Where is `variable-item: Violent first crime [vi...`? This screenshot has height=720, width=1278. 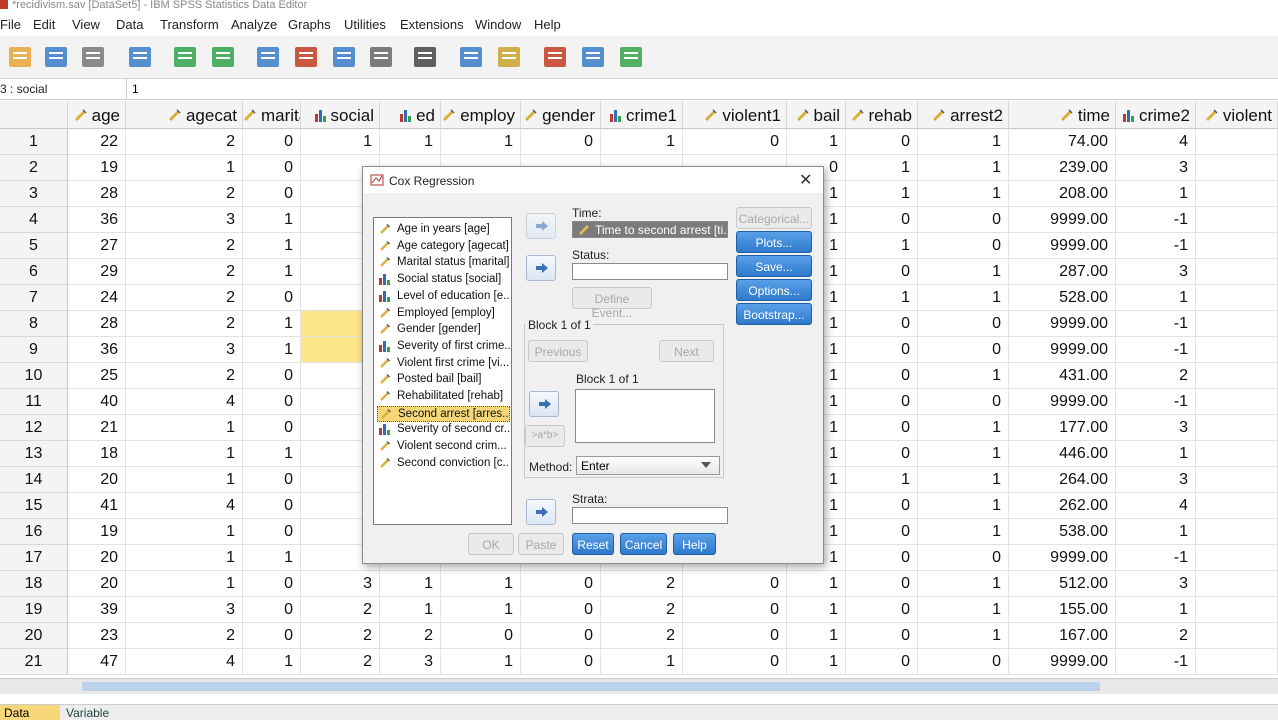
variable-item: Violent first crime [vi... is located at coordinates (443, 364).